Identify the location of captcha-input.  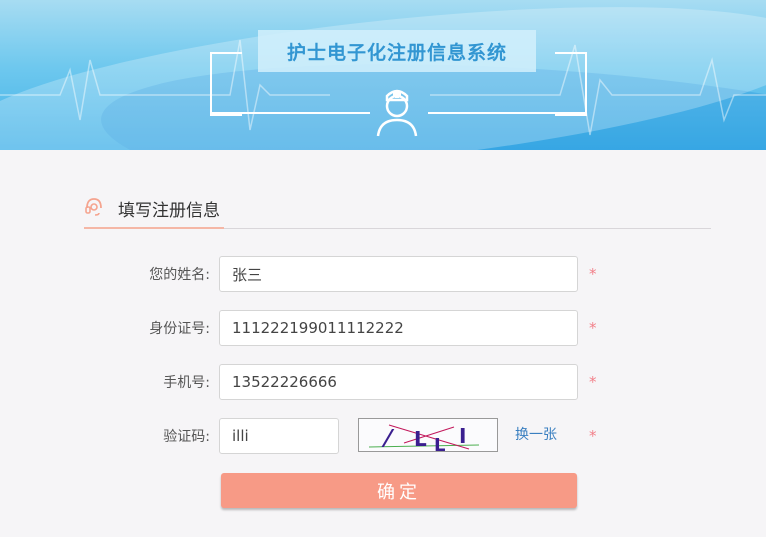
(279, 436).